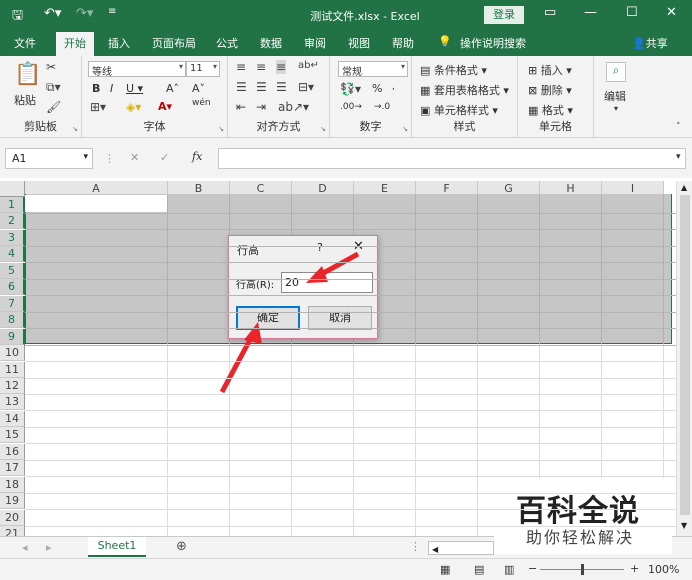 This screenshot has width=692, height=580. Describe the element at coordinates (165, 106) in the screenshot. I see `font-color-icon: A▾` at that location.